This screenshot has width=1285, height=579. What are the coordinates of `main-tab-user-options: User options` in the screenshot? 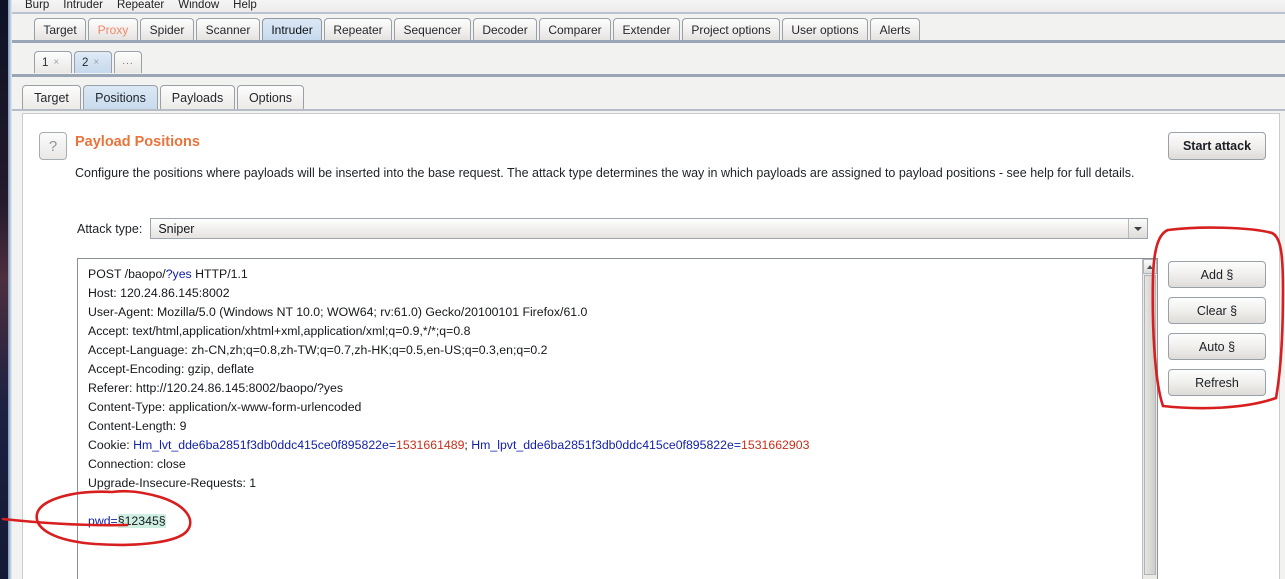 It's located at (825, 29).